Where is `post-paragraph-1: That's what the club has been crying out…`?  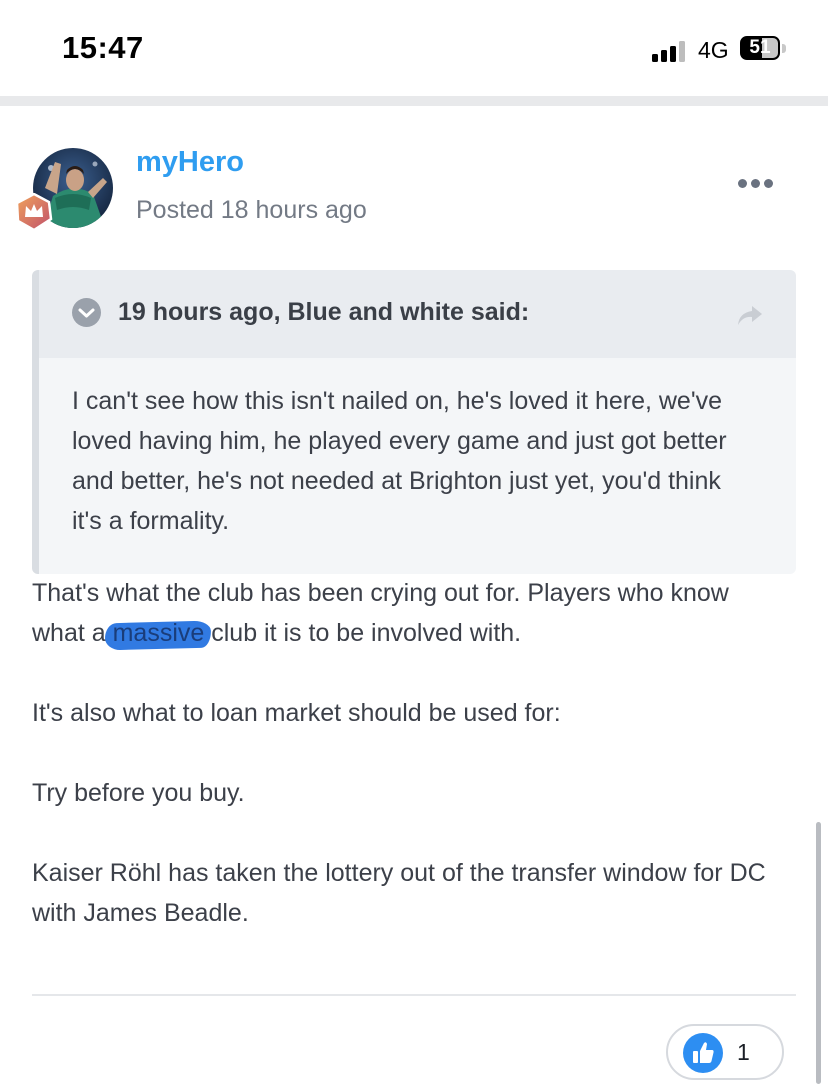
post-paragraph-1: That's what the club has been crying out… is located at coordinates (417, 613).